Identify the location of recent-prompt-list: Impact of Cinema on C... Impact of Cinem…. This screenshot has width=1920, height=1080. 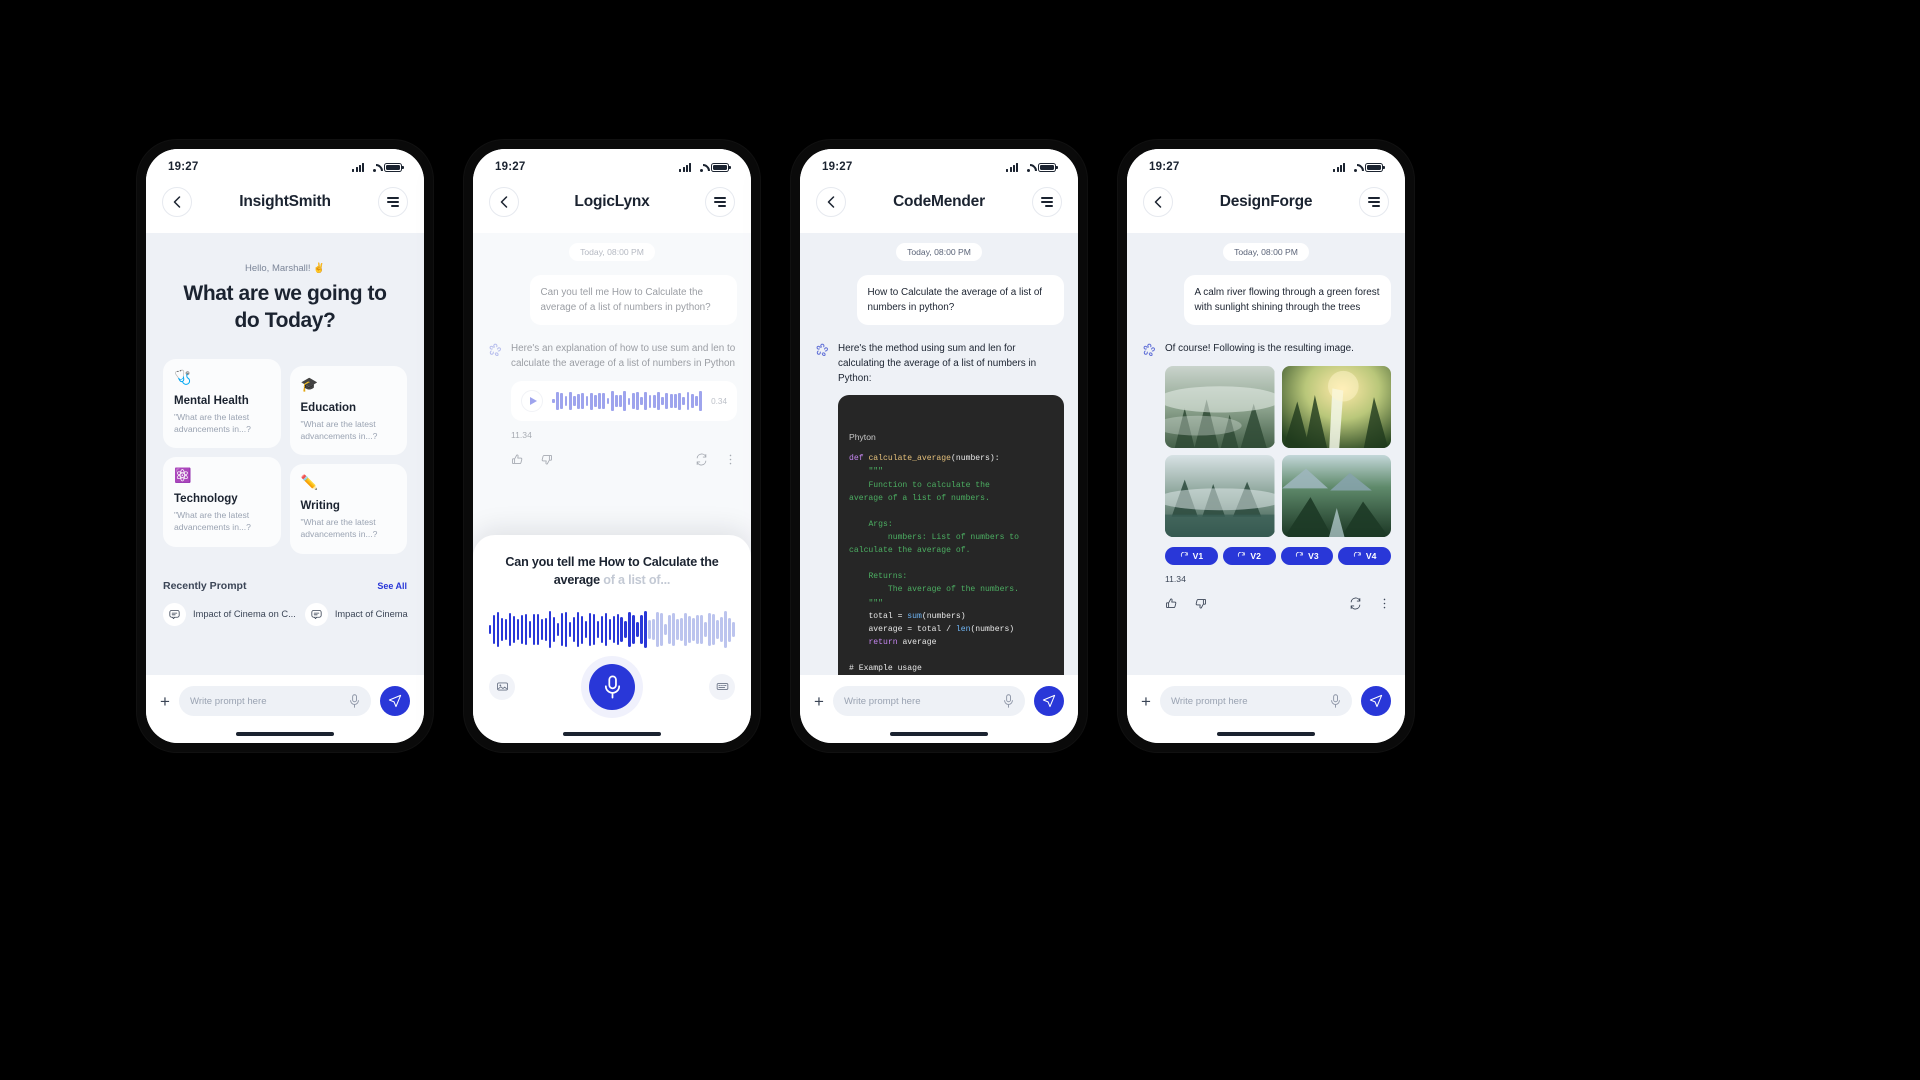
(285, 614).